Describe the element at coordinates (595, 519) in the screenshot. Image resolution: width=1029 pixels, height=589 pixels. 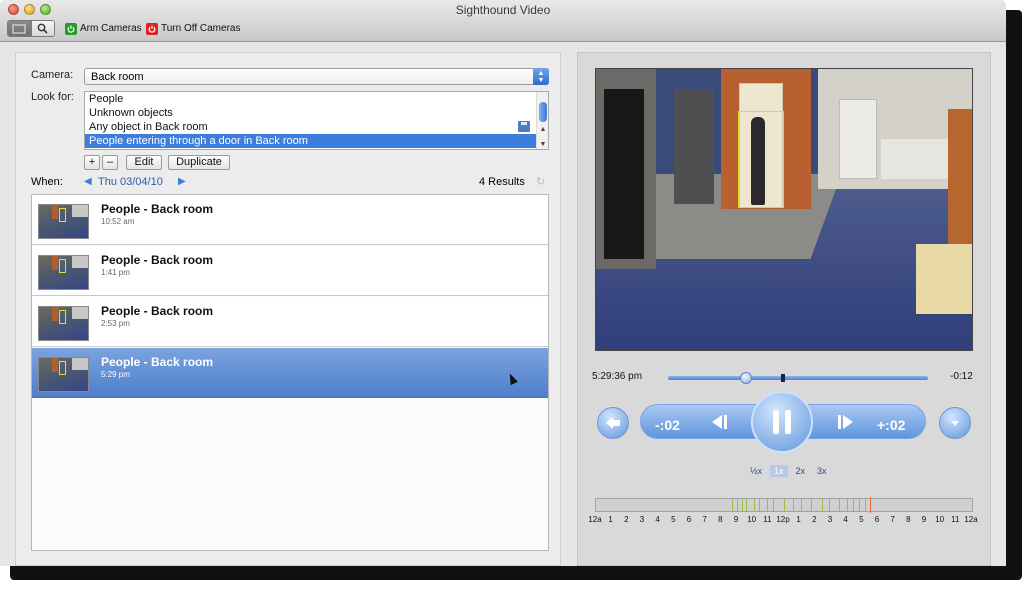
I see `timeline-hour-label: 12a` at that location.